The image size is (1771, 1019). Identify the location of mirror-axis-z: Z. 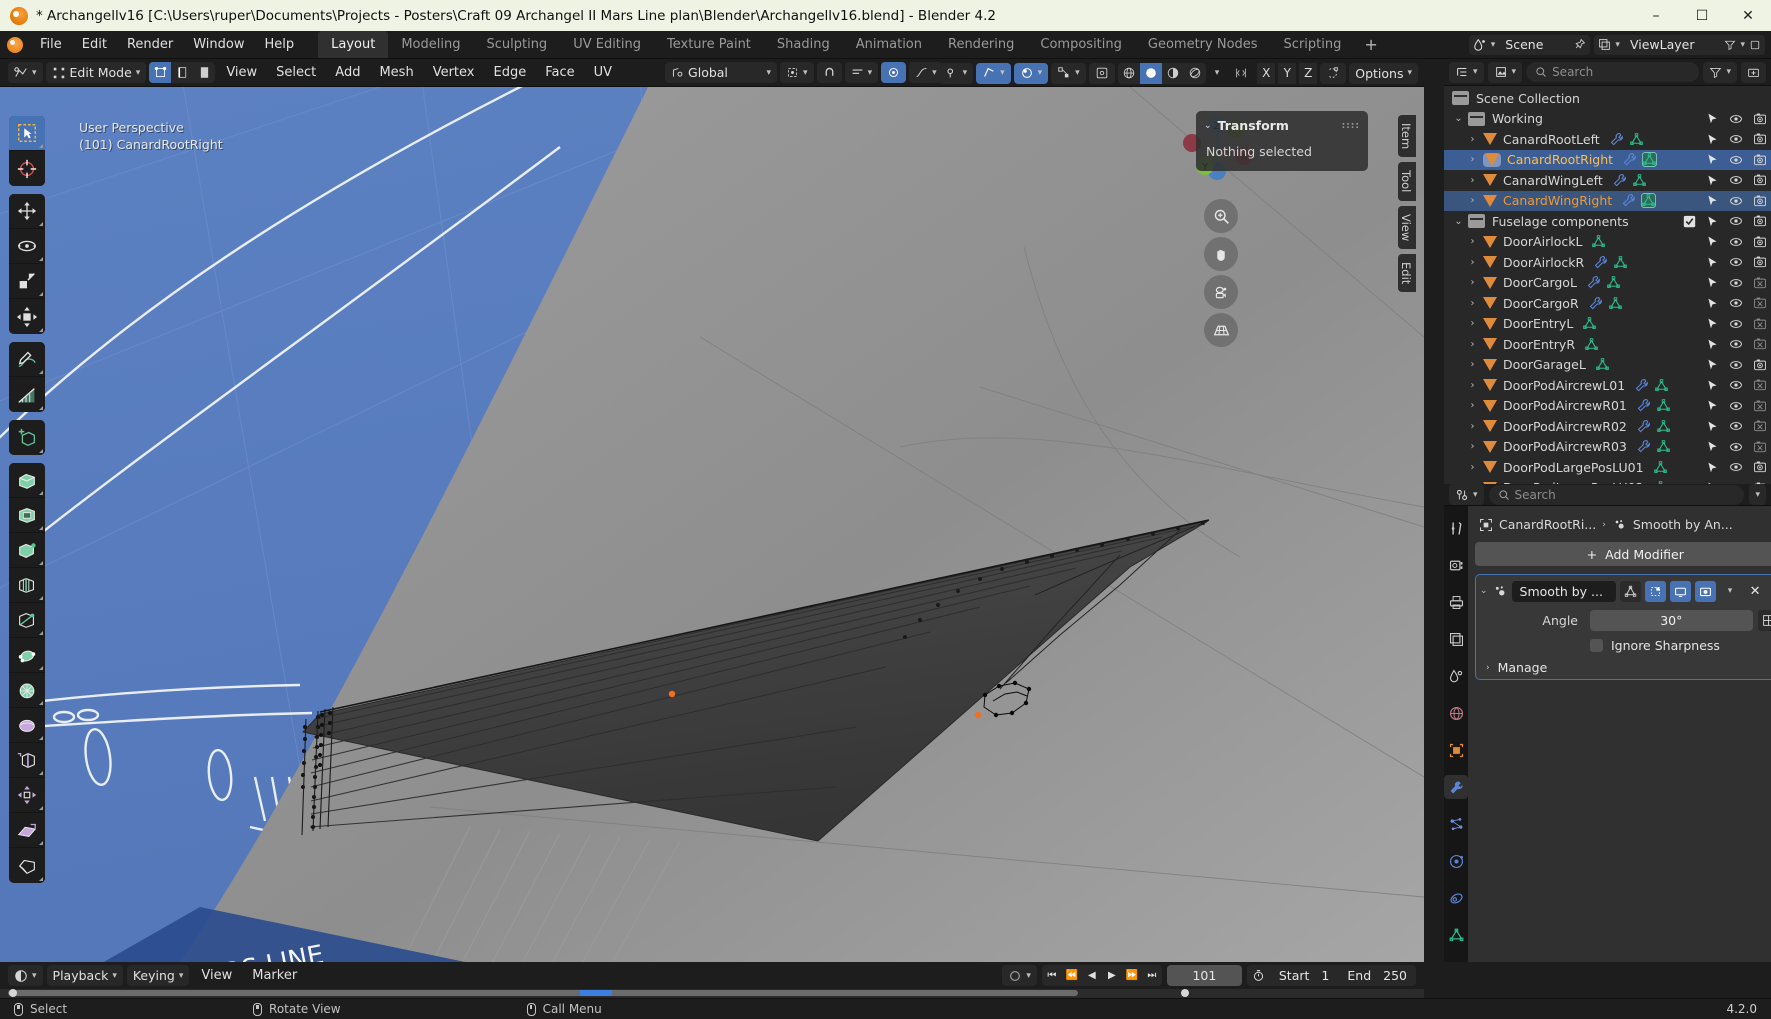
(1308, 73).